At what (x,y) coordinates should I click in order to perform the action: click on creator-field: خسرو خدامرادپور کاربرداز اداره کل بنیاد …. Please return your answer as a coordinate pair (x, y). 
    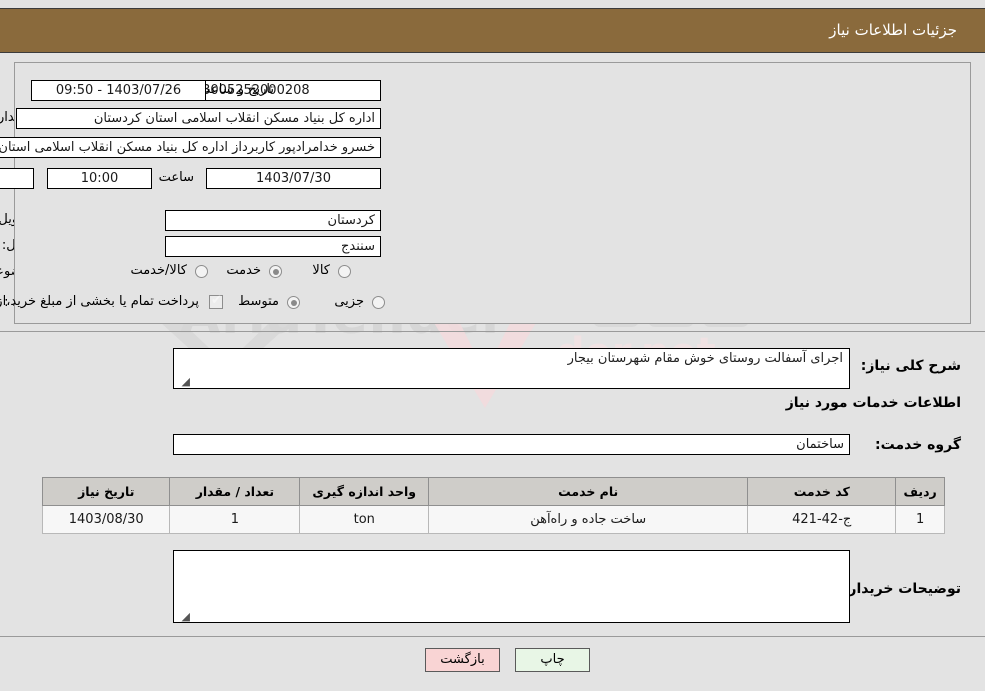
    Looking at the image, I should click on (190, 147).